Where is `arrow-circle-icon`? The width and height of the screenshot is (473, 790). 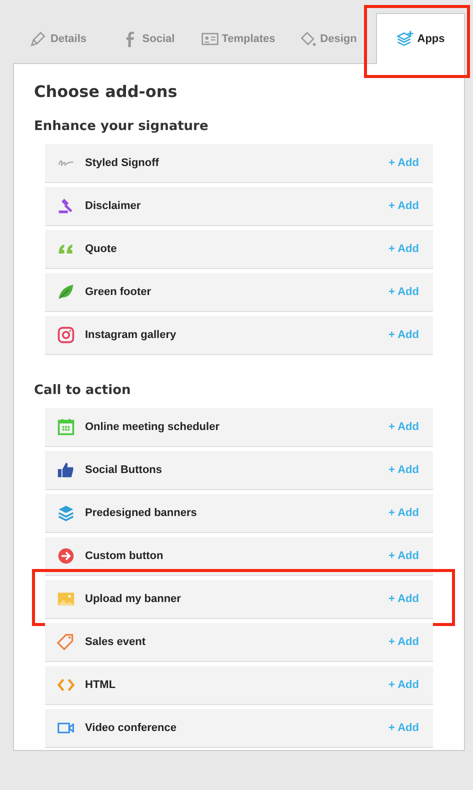
arrow-circle-icon is located at coordinates (66, 556).